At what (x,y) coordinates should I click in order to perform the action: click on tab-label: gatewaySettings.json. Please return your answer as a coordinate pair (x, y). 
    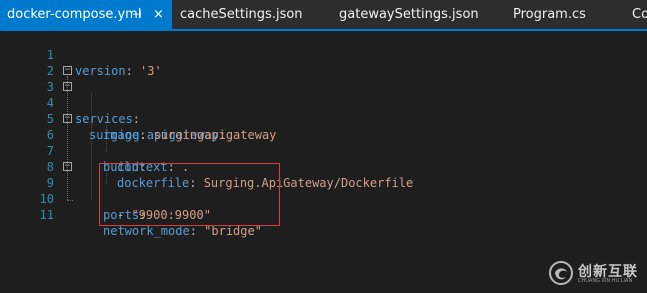
    Looking at the image, I should click on (409, 14).